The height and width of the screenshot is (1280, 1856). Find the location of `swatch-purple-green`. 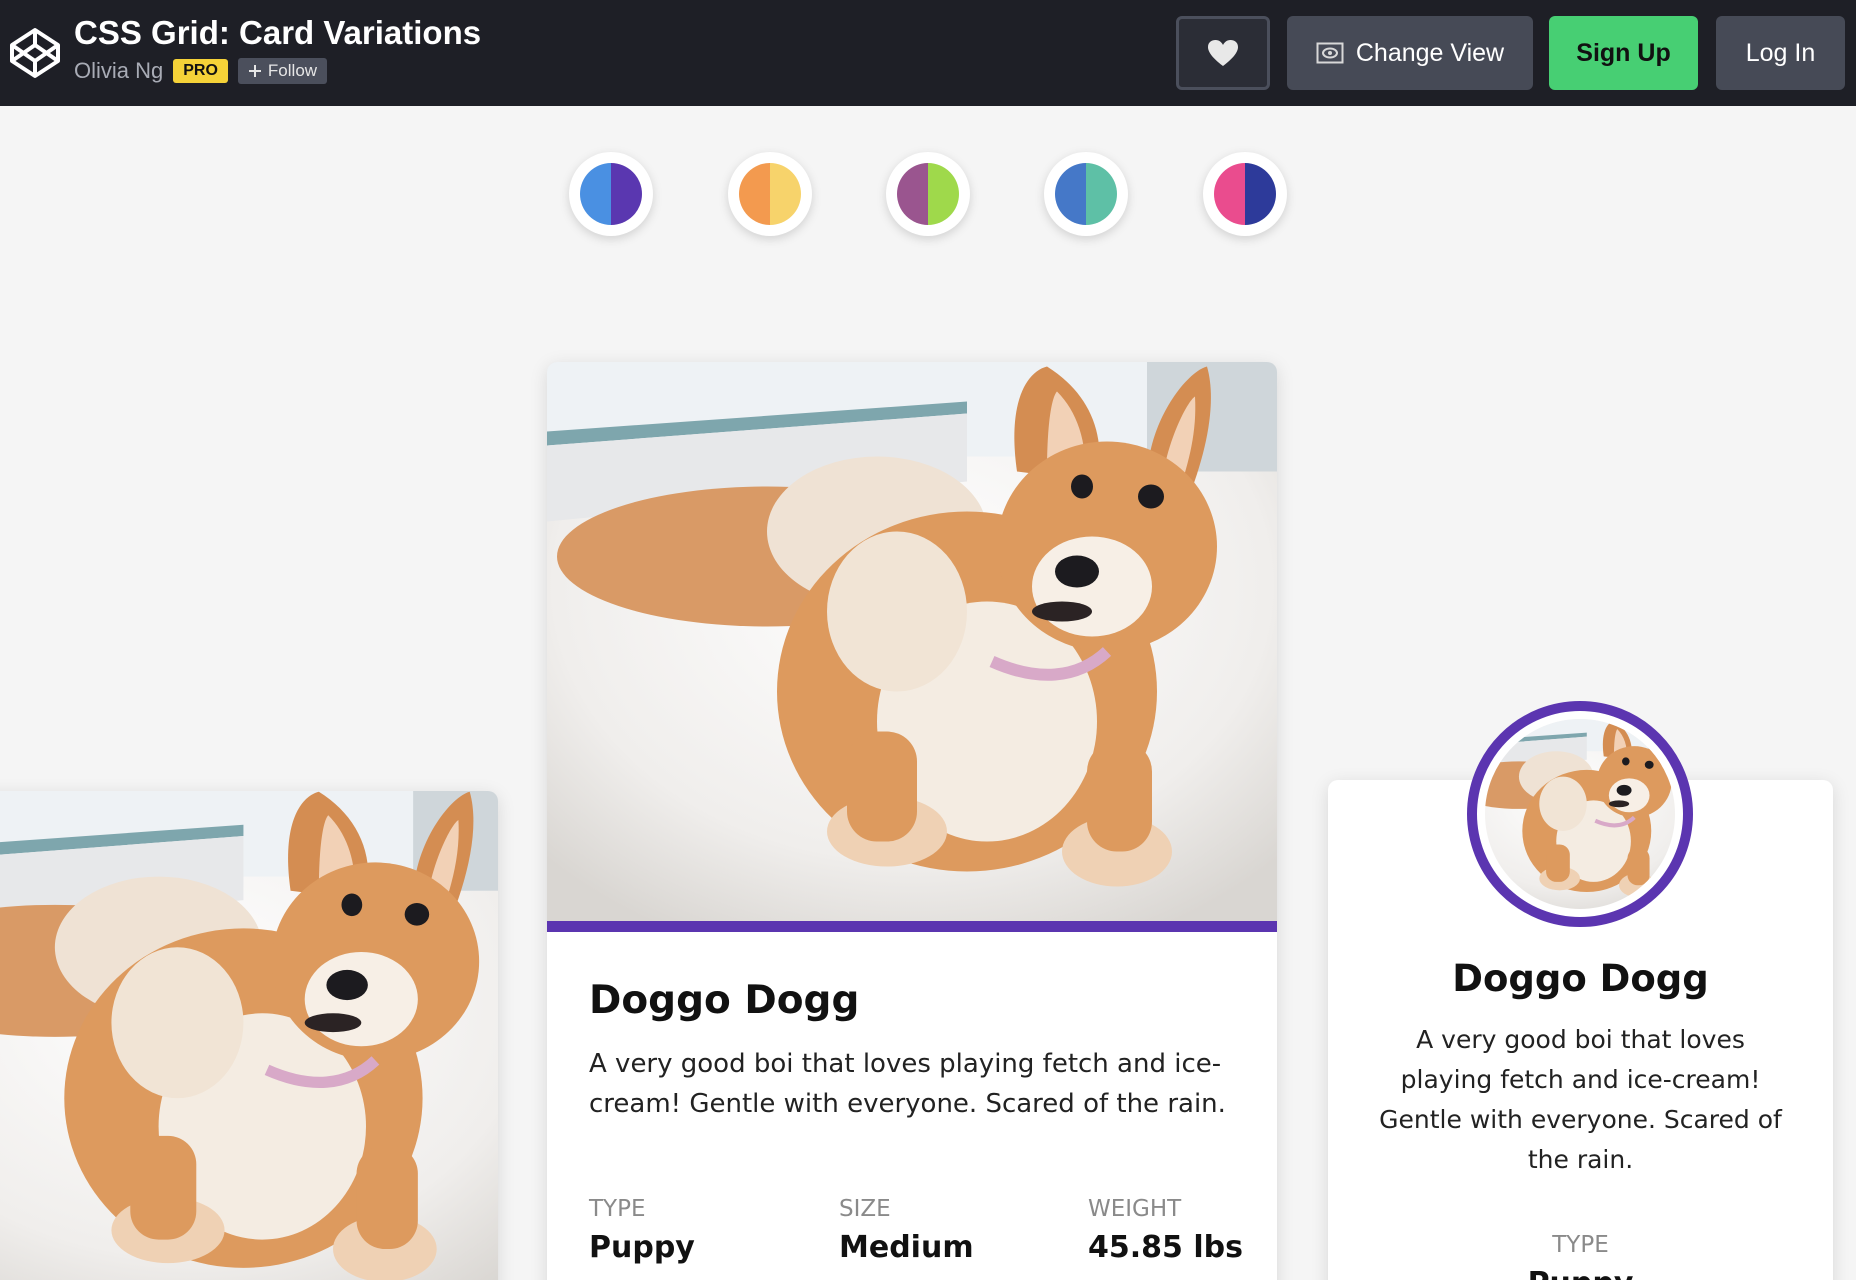

swatch-purple-green is located at coordinates (928, 194).